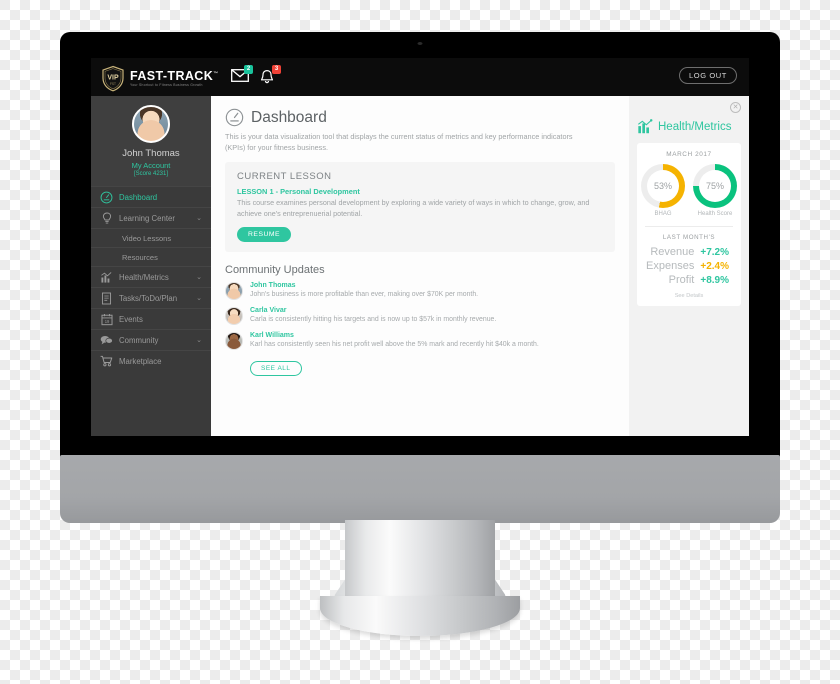 Image resolution: width=840 pixels, height=684 pixels. What do you see at coordinates (289, 117) in the screenshot?
I see `page-title: Dashboard` at bounding box center [289, 117].